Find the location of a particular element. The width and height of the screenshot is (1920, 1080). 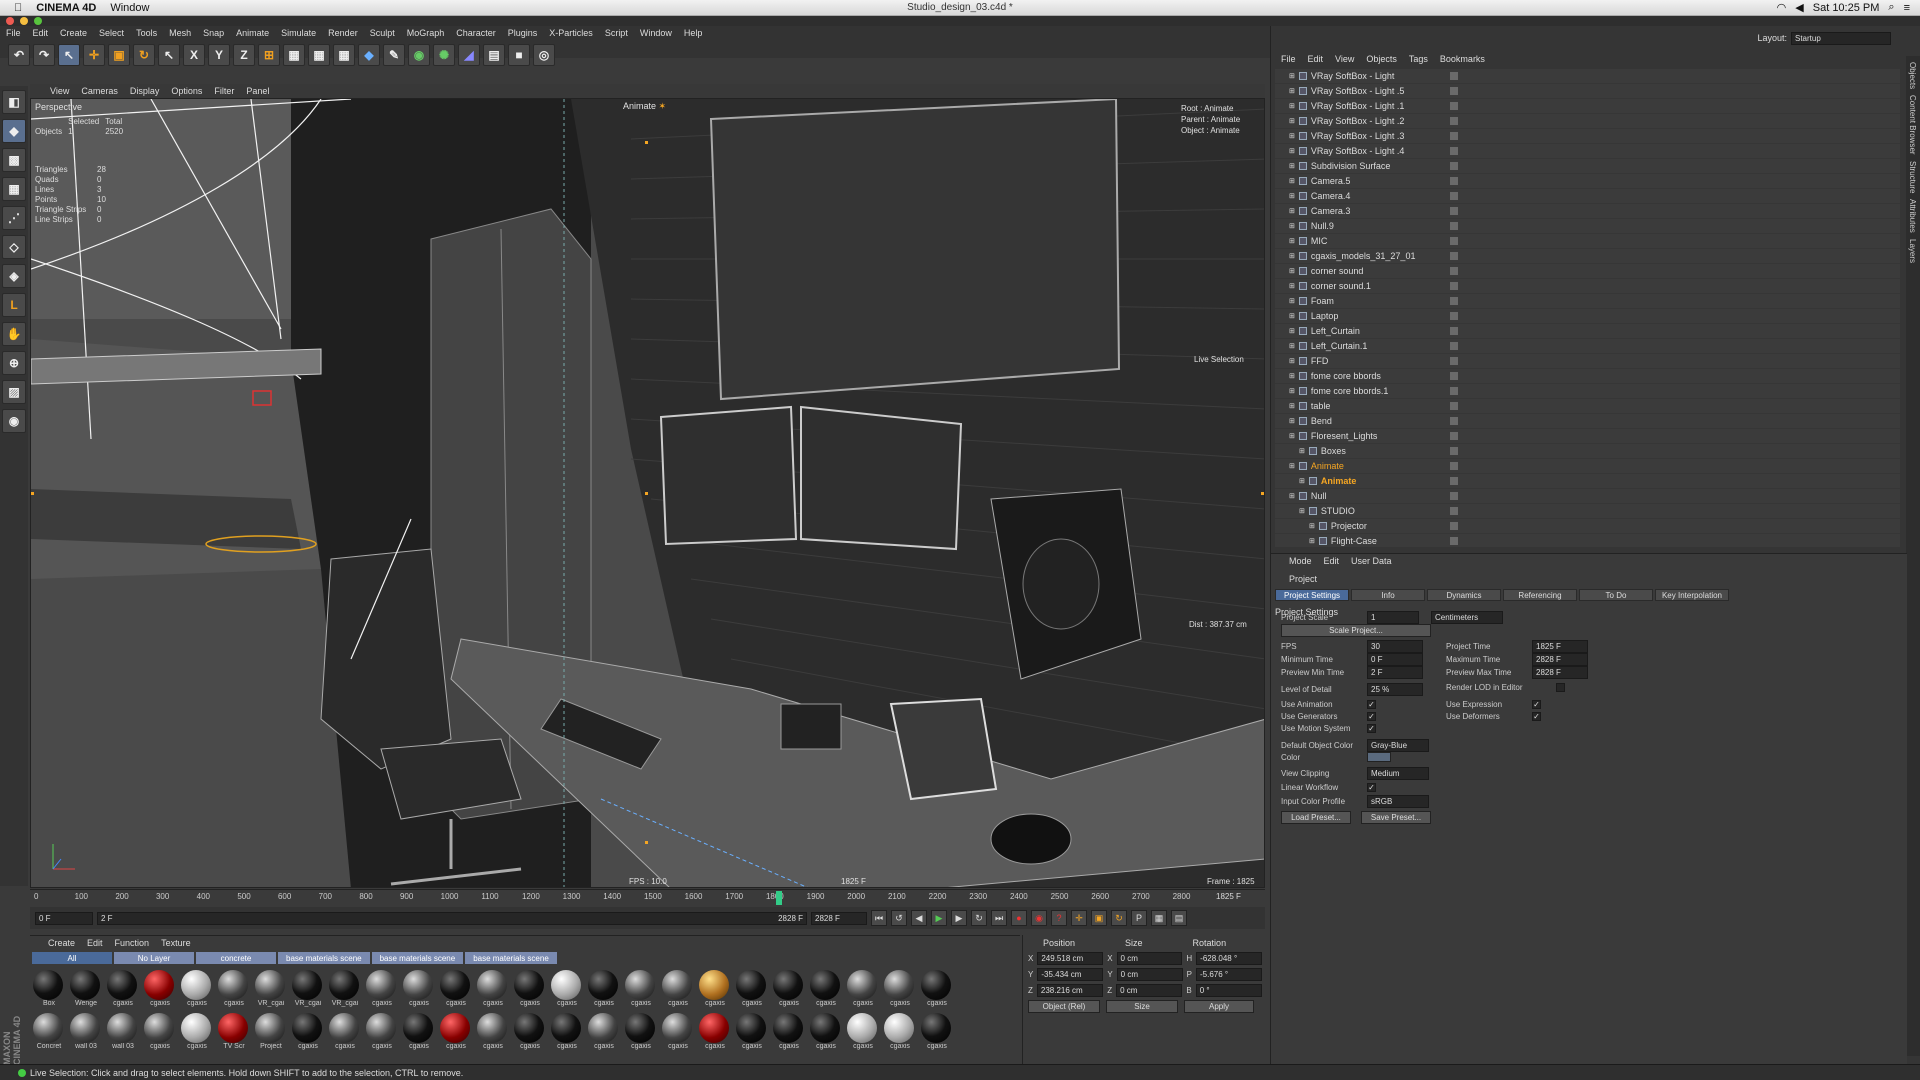

texture-mode-icon: ▩ is located at coordinates (14, 160).